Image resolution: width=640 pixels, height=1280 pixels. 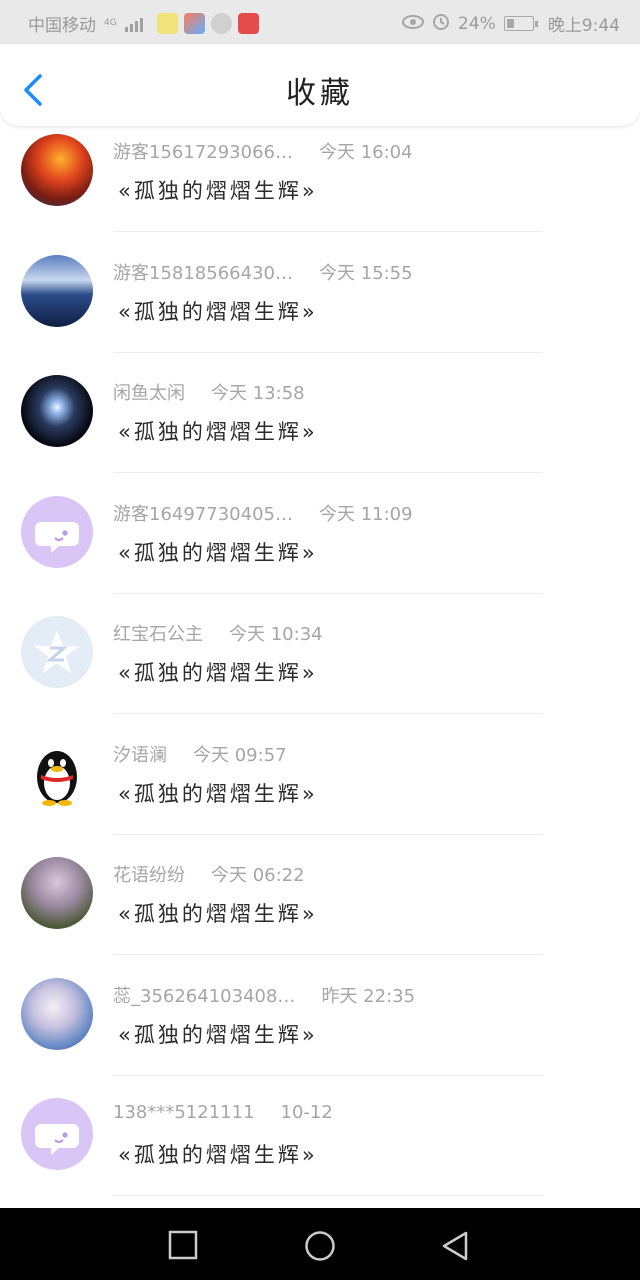 What do you see at coordinates (110, 23) in the screenshot?
I see `network-type: 4G` at bounding box center [110, 23].